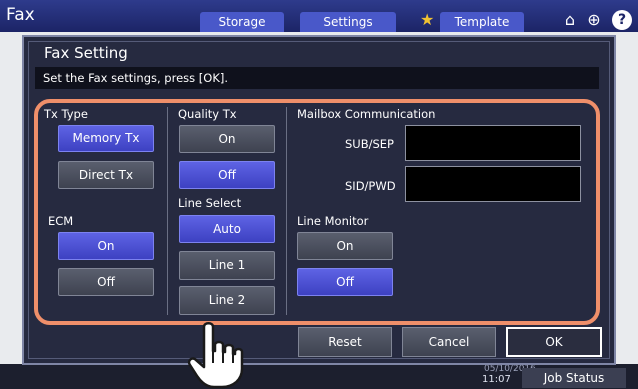 The image size is (638, 389). Describe the element at coordinates (348, 22) in the screenshot. I see `tab-settings: Settings` at that location.